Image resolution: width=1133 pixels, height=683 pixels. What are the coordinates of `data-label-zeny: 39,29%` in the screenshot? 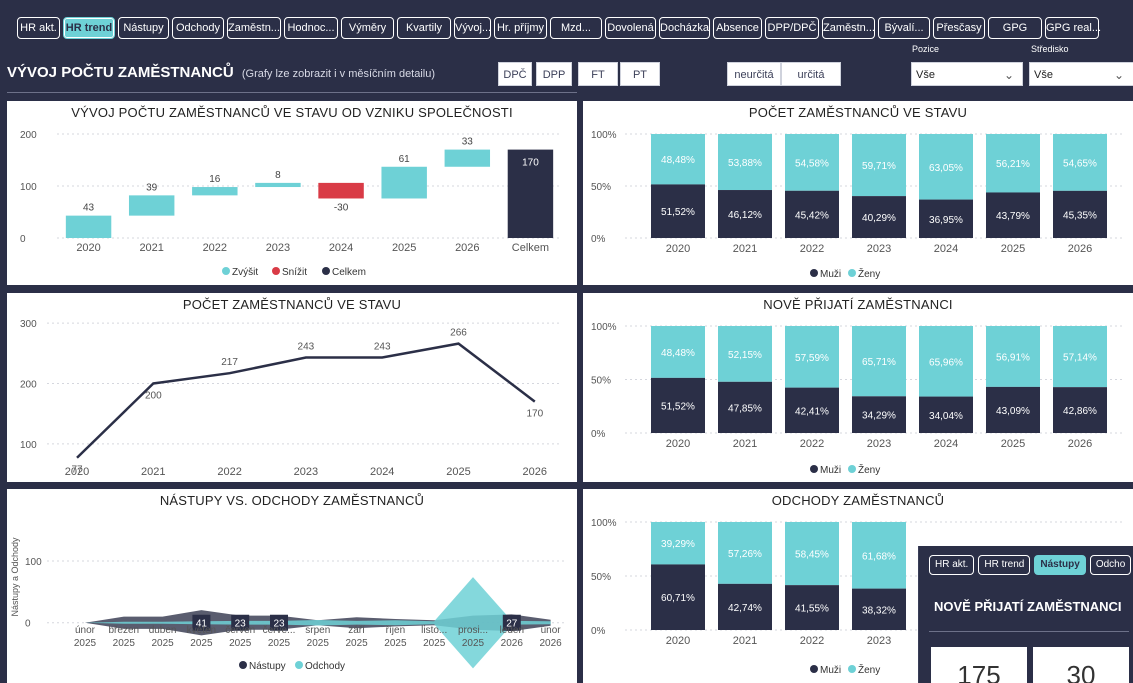 It's located at (678, 544).